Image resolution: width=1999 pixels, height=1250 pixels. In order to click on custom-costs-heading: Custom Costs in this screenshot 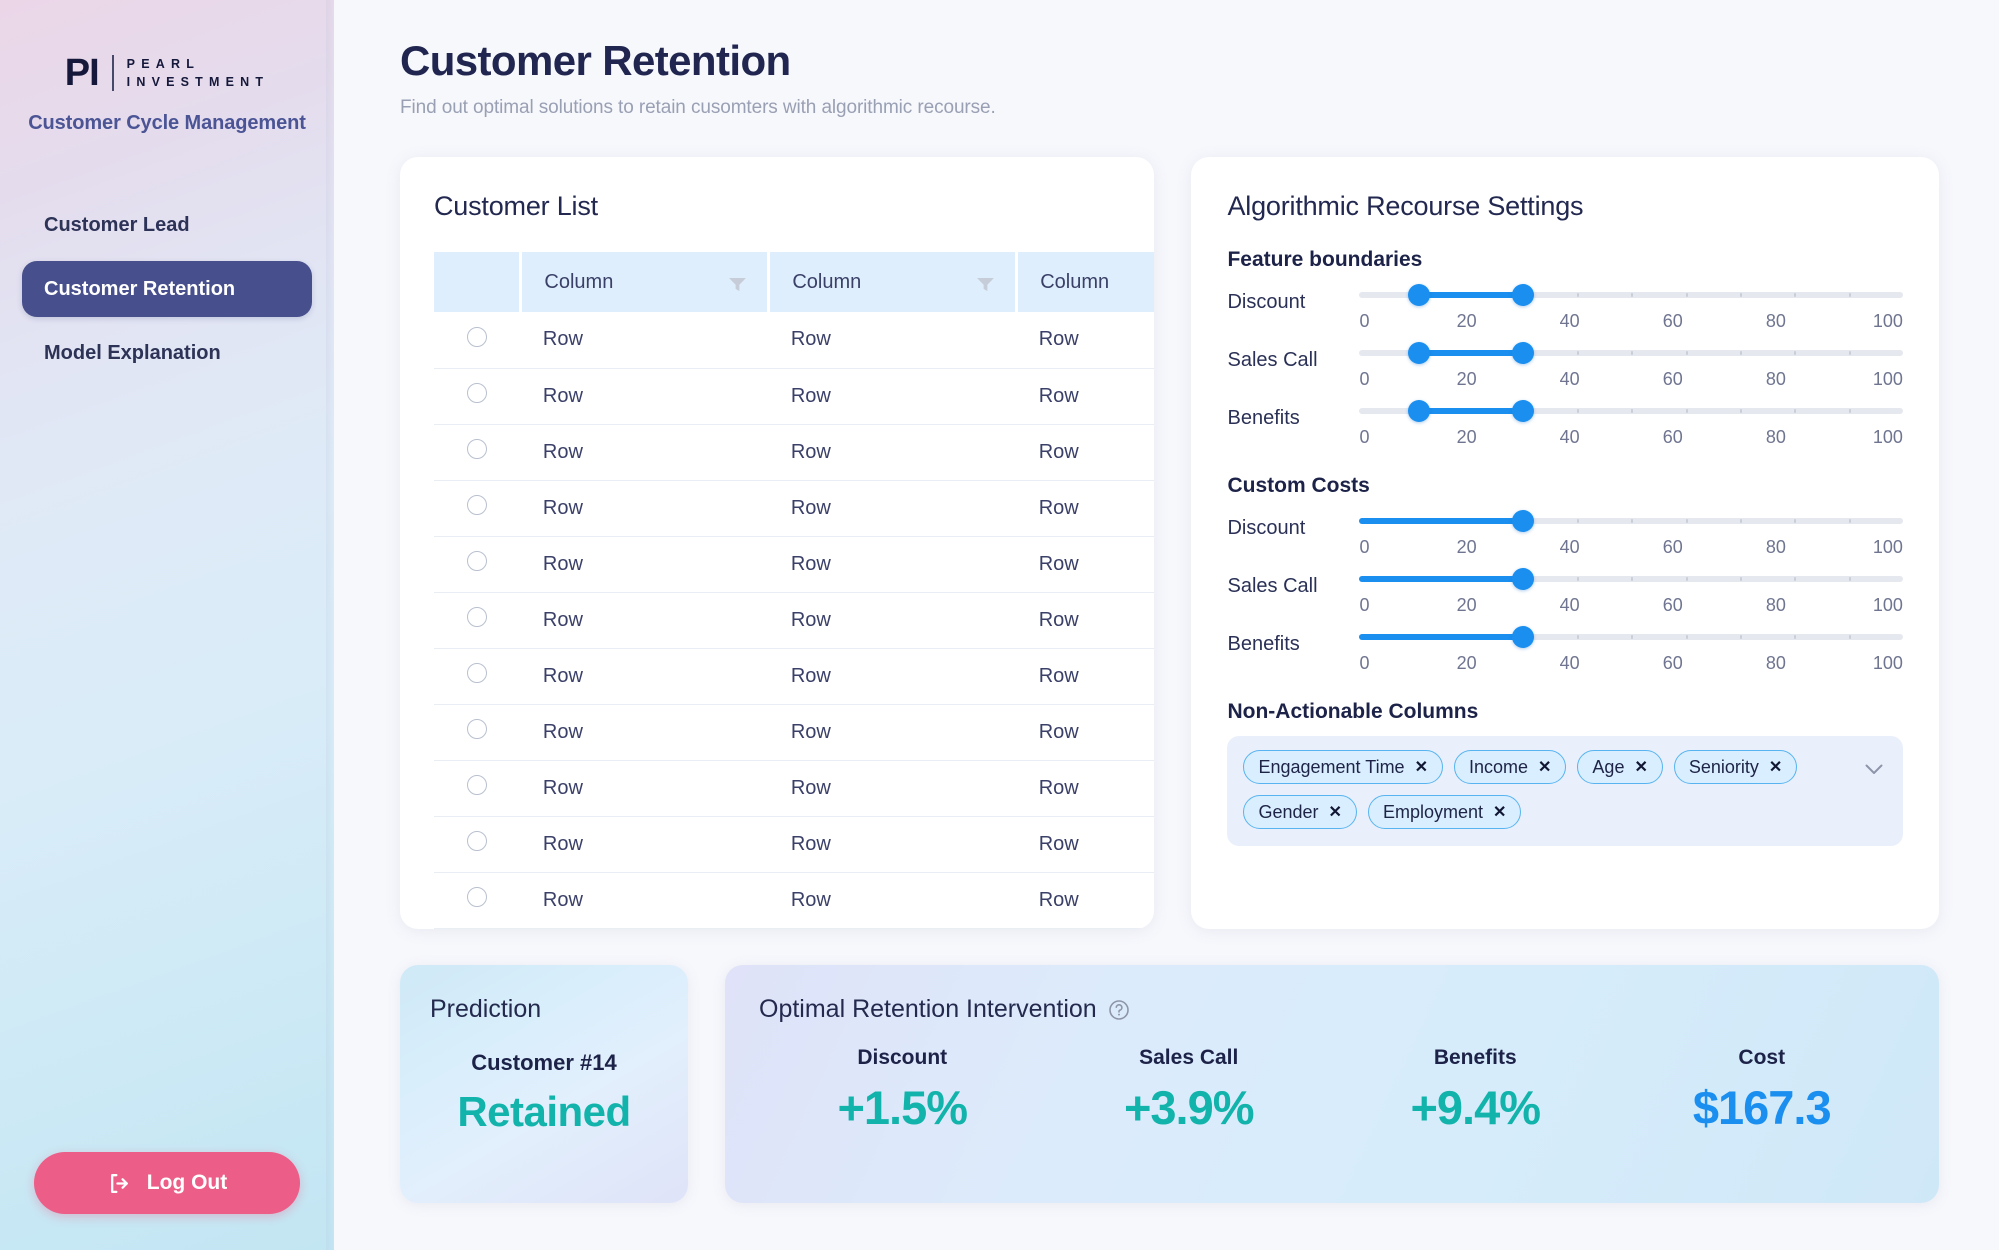, I will do `click(1298, 486)`.